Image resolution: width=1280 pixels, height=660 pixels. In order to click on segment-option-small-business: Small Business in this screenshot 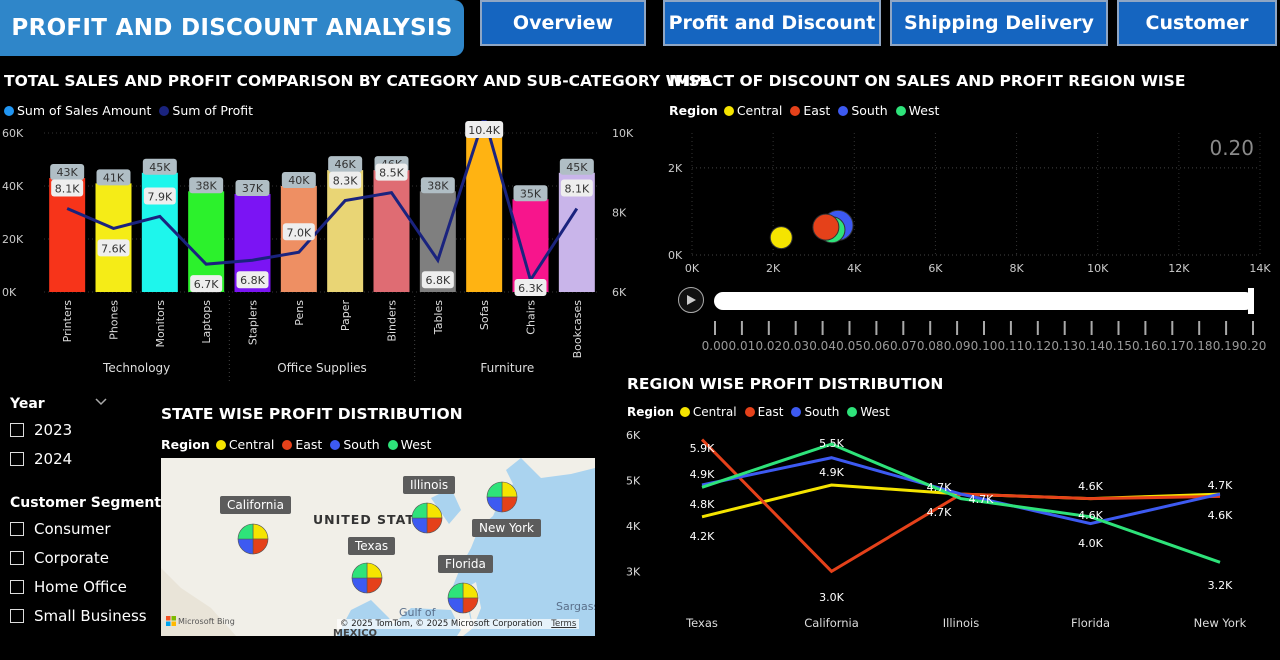, I will do `click(78, 615)`.